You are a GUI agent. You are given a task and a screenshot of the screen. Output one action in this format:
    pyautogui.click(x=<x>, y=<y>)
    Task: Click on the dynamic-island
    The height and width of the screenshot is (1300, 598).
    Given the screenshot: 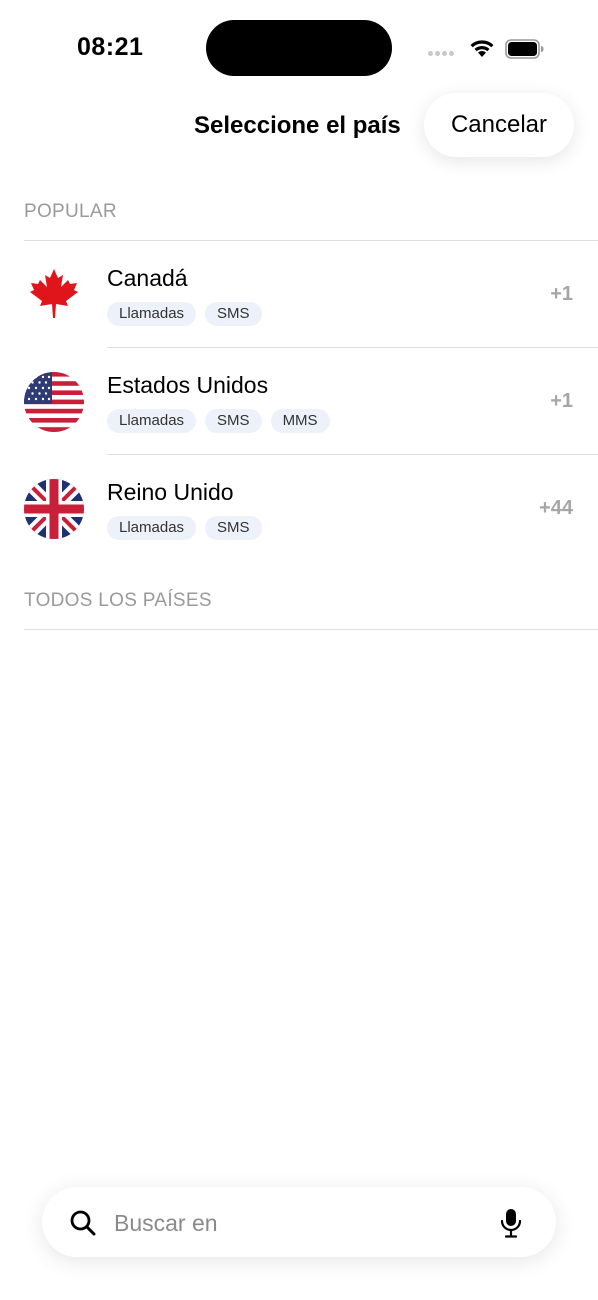 What is the action you would take?
    pyautogui.click(x=299, y=48)
    